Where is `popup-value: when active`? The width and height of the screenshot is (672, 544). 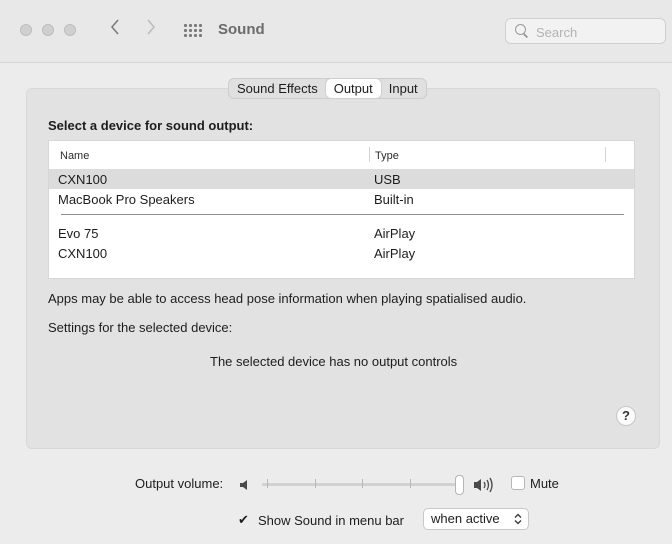
popup-value: when active is located at coordinates (465, 518).